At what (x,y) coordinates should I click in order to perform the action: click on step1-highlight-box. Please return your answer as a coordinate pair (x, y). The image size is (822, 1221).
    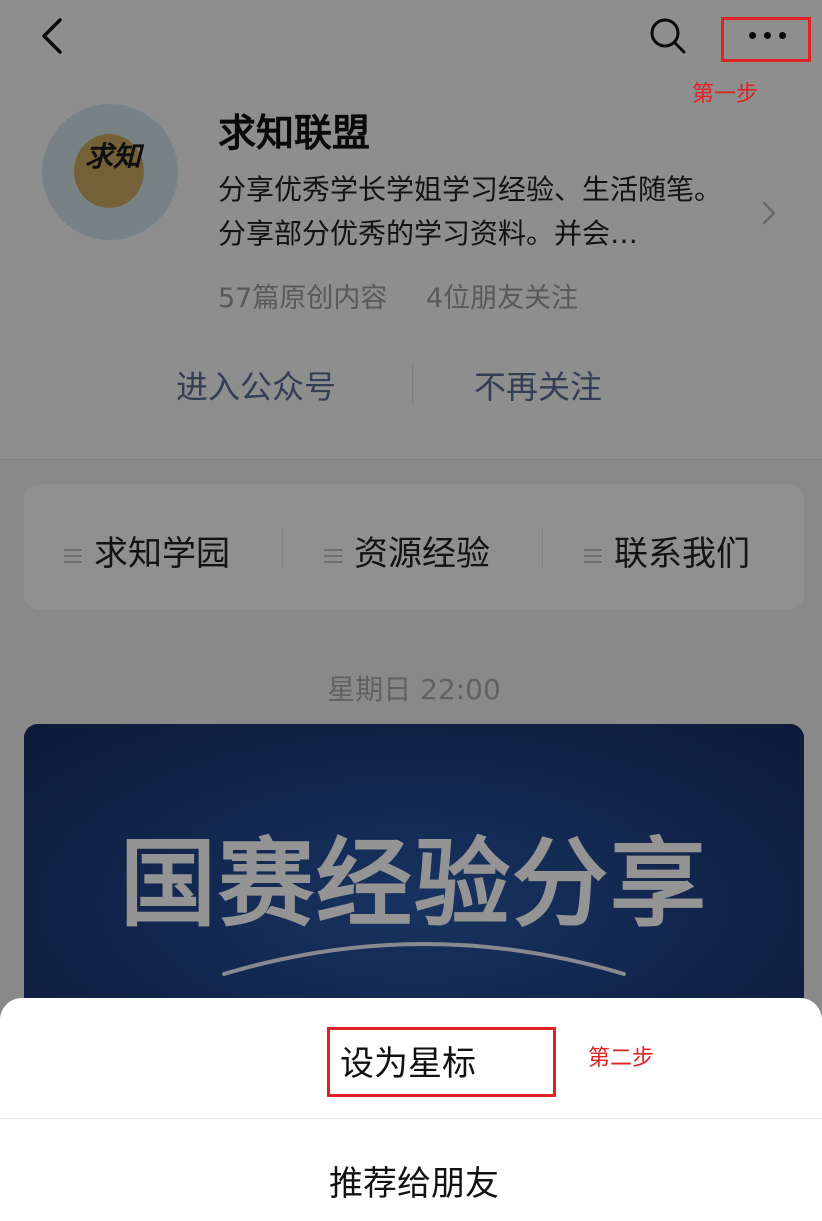
    Looking at the image, I should click on (766, 39).